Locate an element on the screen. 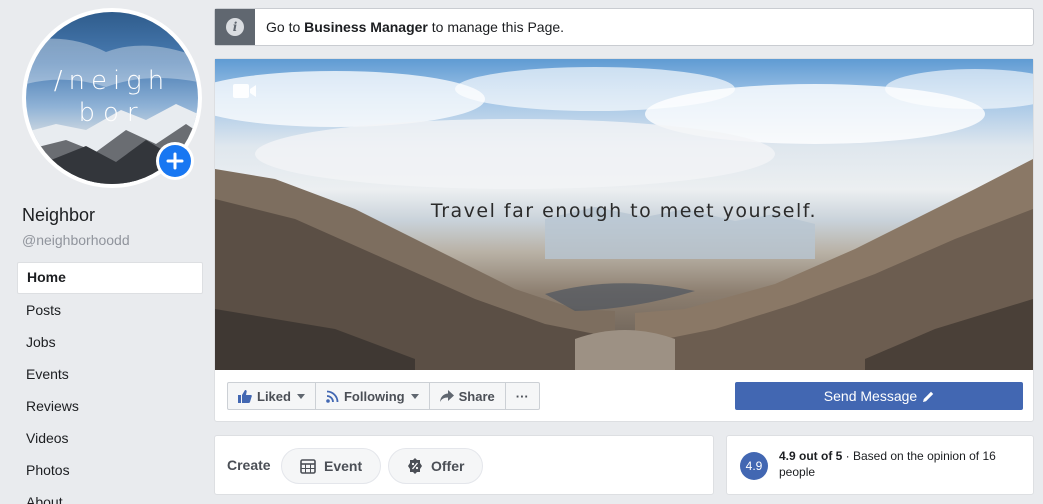 This screenshot has width=1043, height=504. share-button: Share is located at coordinates (467, 396).